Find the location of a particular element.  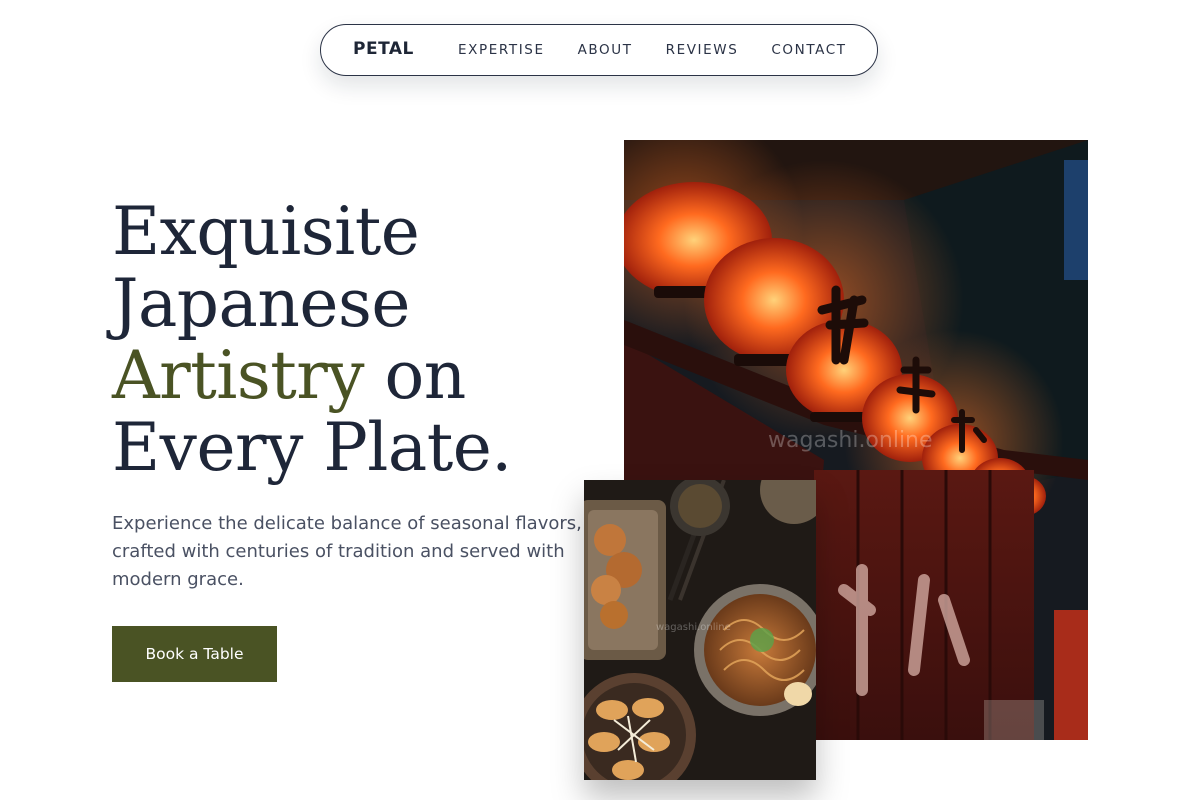

watermark-small-text: wagashi.online is located at coordinates (693, 627).